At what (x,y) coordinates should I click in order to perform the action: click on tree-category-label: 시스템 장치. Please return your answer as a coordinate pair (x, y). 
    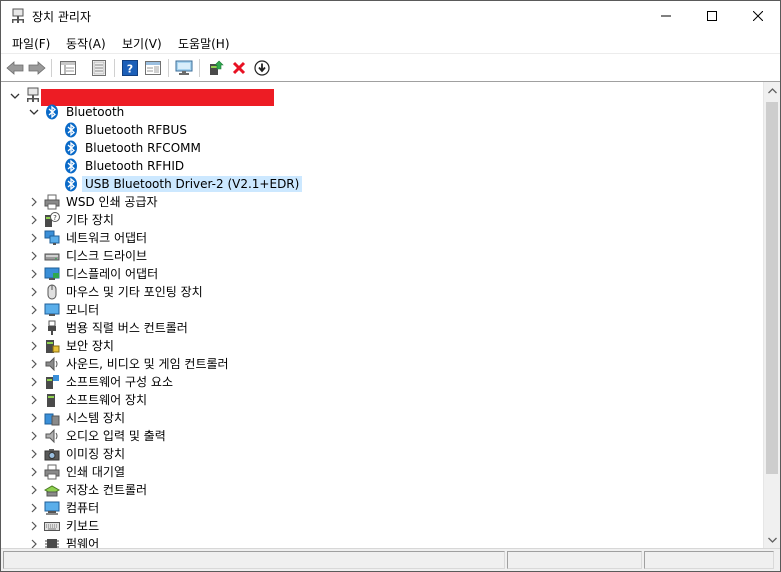
    Looking at the image, I should click on (96, 418).